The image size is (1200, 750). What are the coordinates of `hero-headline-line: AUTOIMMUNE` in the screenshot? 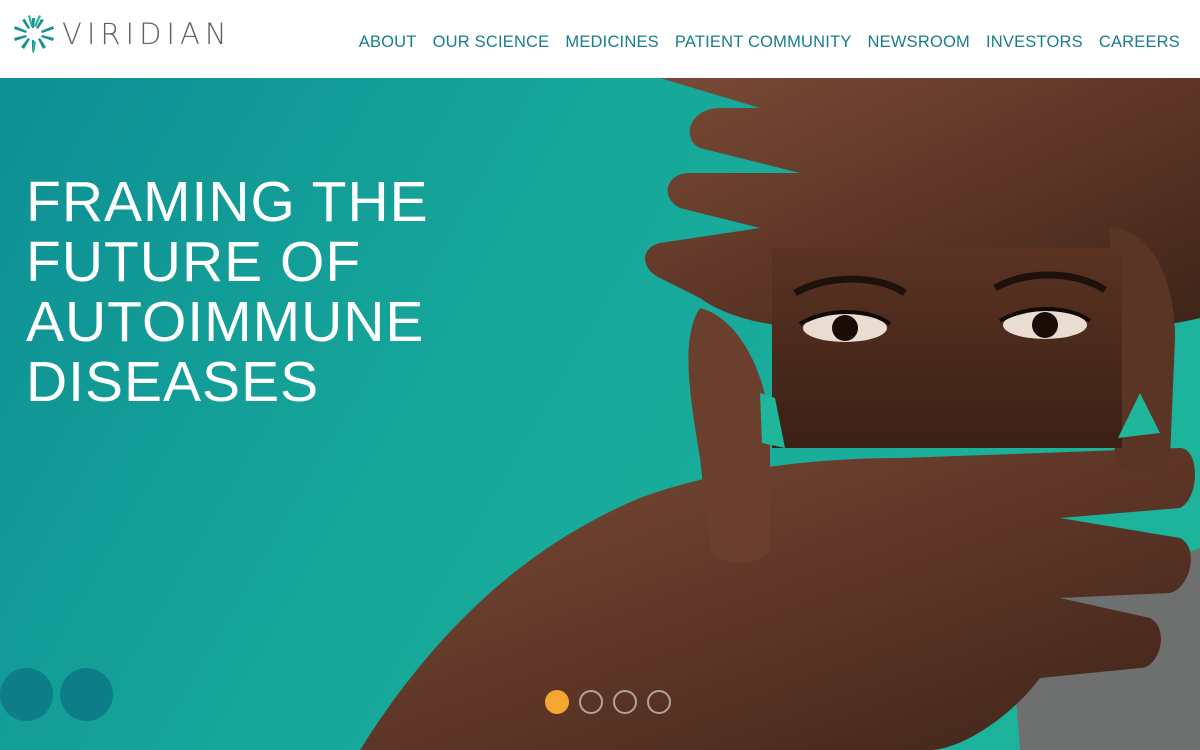 It's located at (225, 322).